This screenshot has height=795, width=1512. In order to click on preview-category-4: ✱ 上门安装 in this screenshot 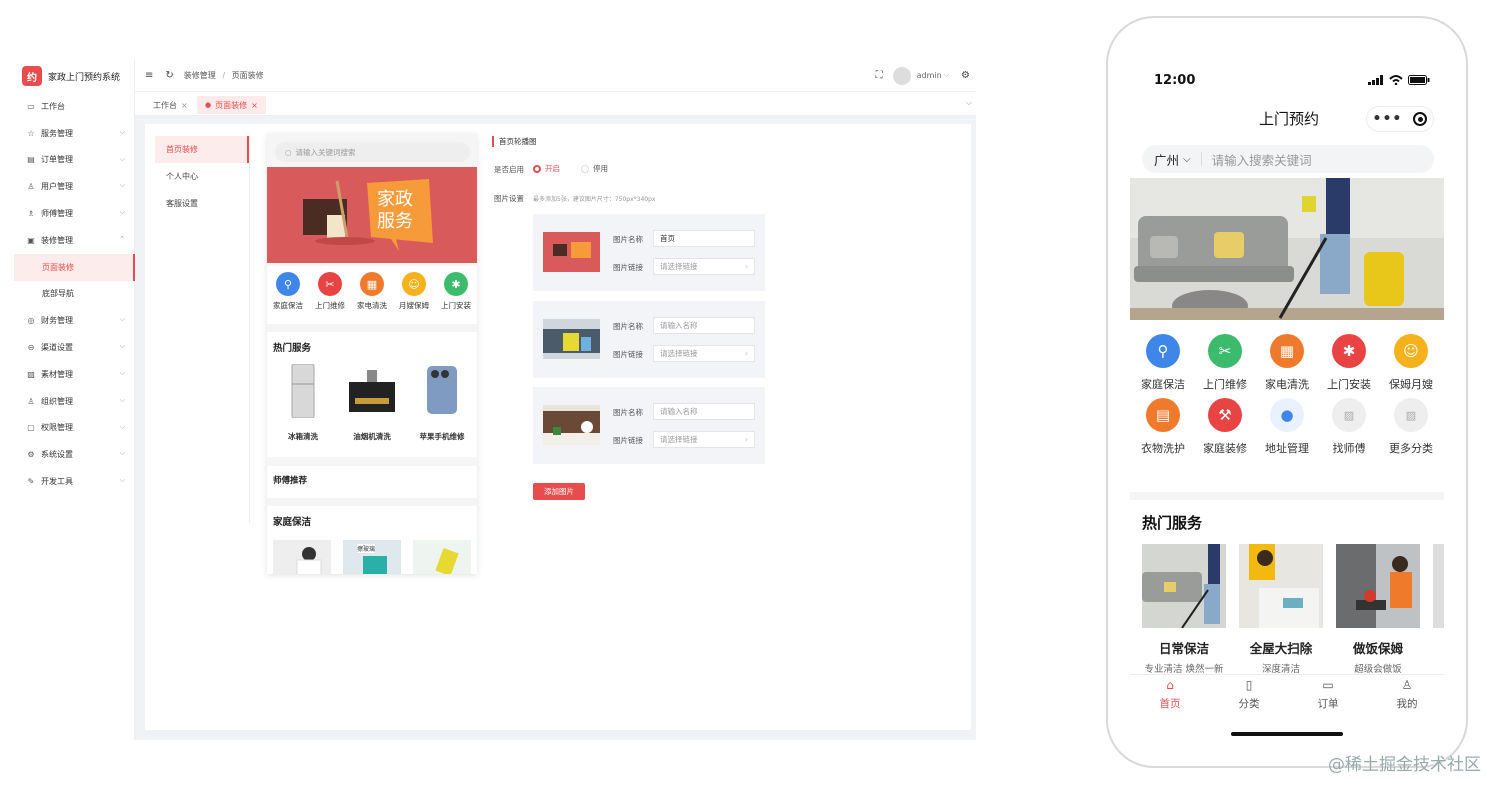, I will do `click(456, 298)`.